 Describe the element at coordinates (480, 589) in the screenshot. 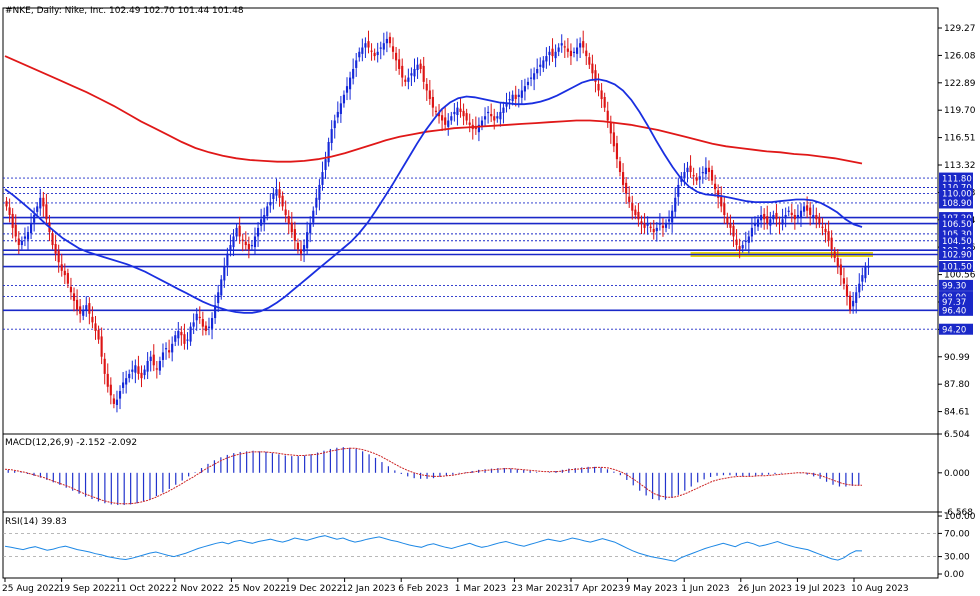

I see `time-tick-label: 1 Mar 2023` at that location.